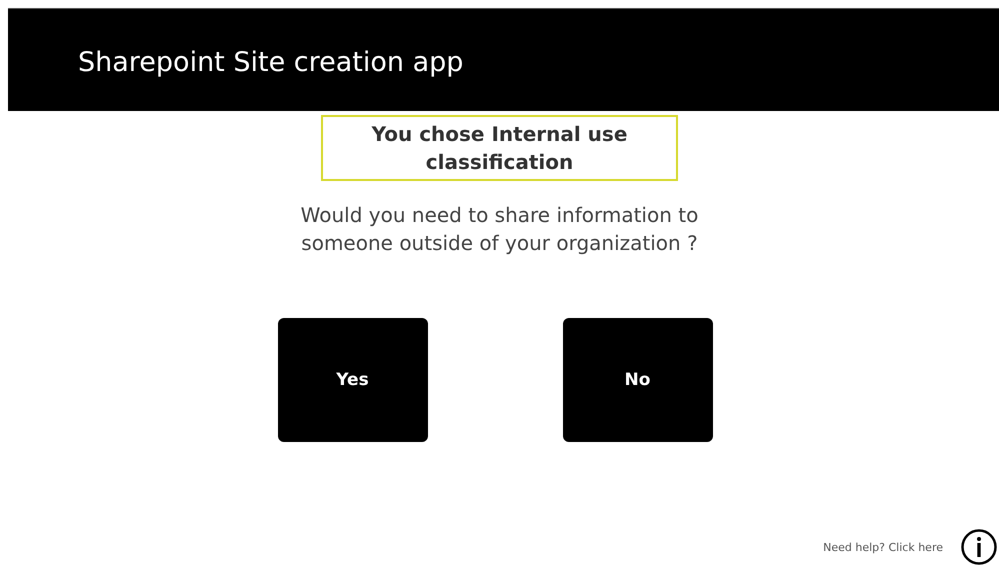  Describe the element at coordinates (499, 148) in the screenshot. I see `classification-banner: You chose Internal use classification` at that location.